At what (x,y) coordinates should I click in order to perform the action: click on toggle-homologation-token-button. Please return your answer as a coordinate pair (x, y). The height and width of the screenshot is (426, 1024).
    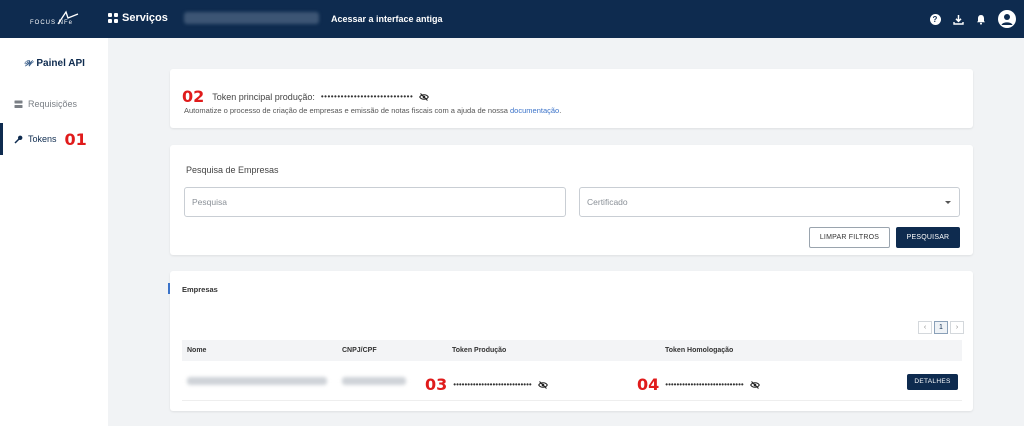
    Looking at the image, I should click on (754, 384).